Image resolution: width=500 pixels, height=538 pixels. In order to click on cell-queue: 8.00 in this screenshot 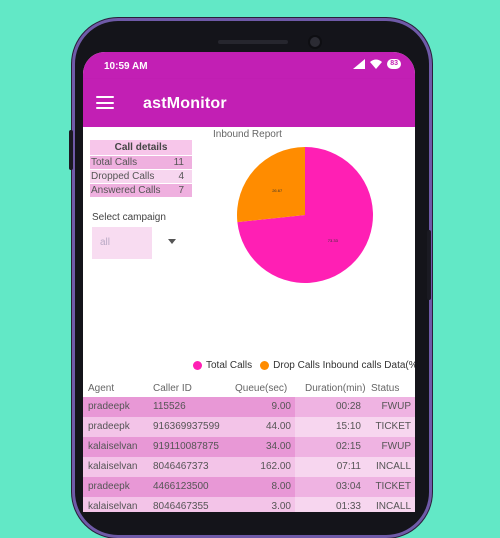, I will do `click(260, 487)`.